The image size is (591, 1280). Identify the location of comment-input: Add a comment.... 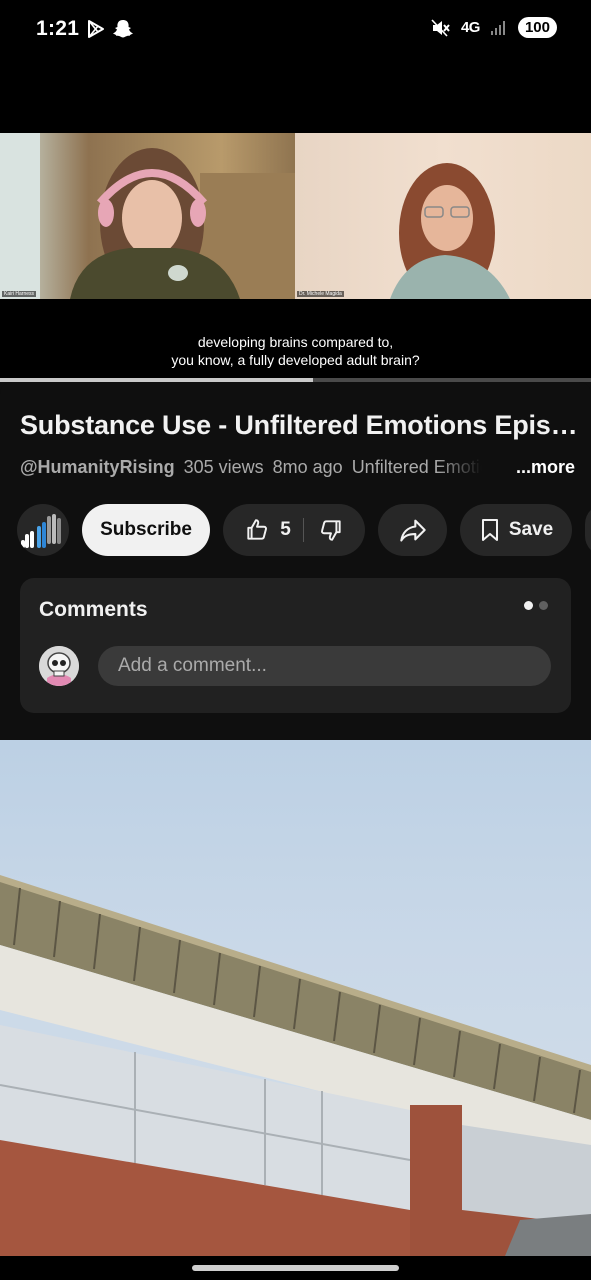
(324, 666).